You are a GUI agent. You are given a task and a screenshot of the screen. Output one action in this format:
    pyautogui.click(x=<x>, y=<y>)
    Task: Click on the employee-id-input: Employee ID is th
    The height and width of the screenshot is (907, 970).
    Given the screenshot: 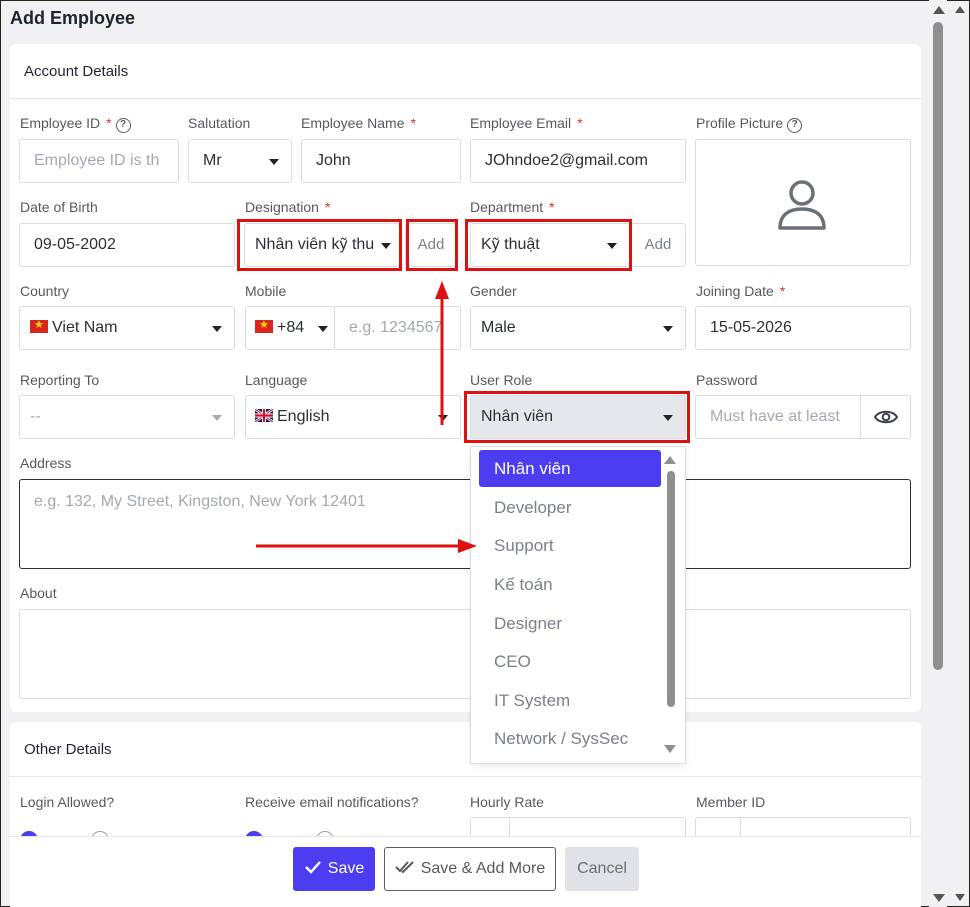 What is the action you would take?
    pyautogui.click(x=99, y=161)
    